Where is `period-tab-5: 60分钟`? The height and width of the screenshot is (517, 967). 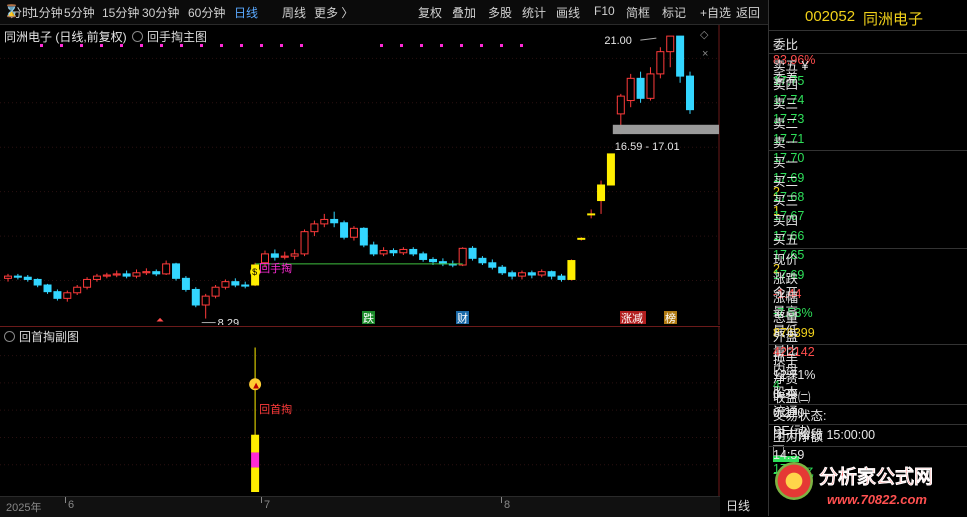 period-tab-5: 60分钟 is located at coordinates (206, 12).